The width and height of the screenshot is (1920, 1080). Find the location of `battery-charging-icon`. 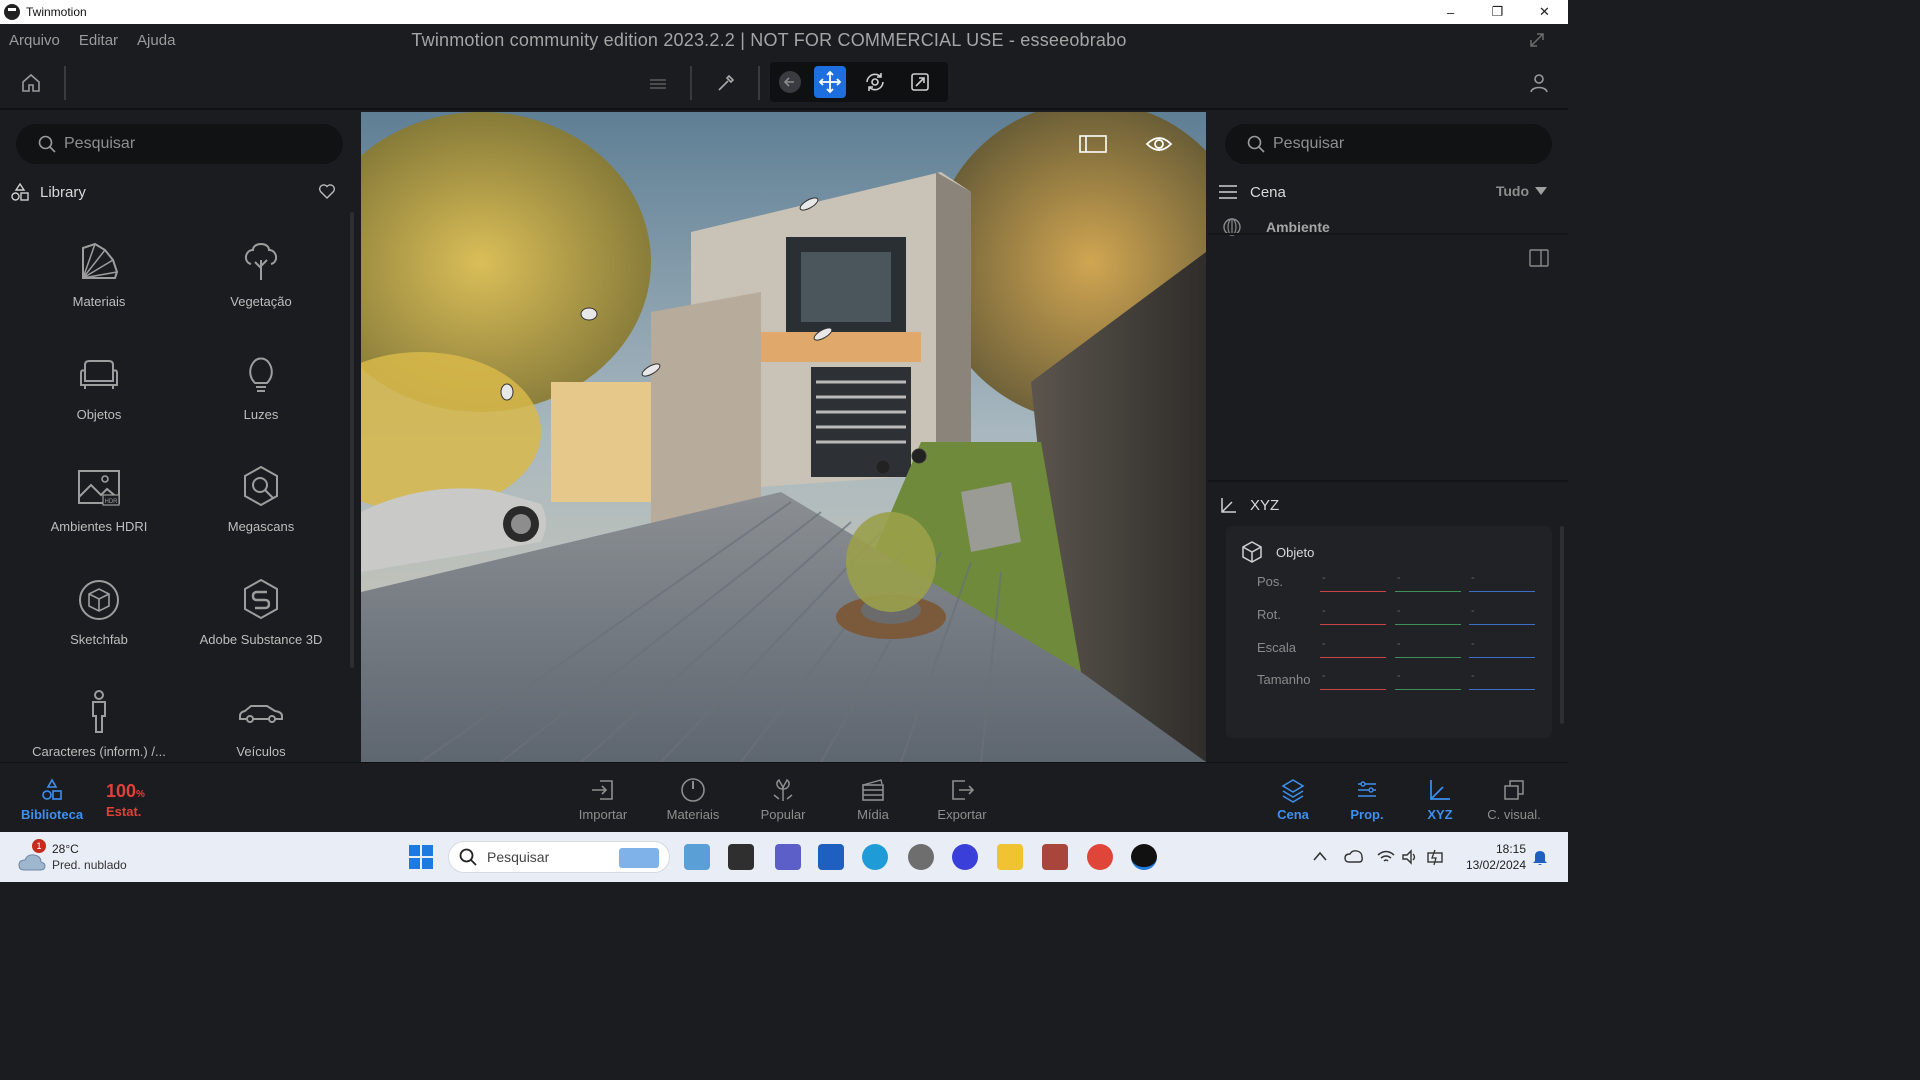

battery-charging-icon is located at coordinates (1436, 857).